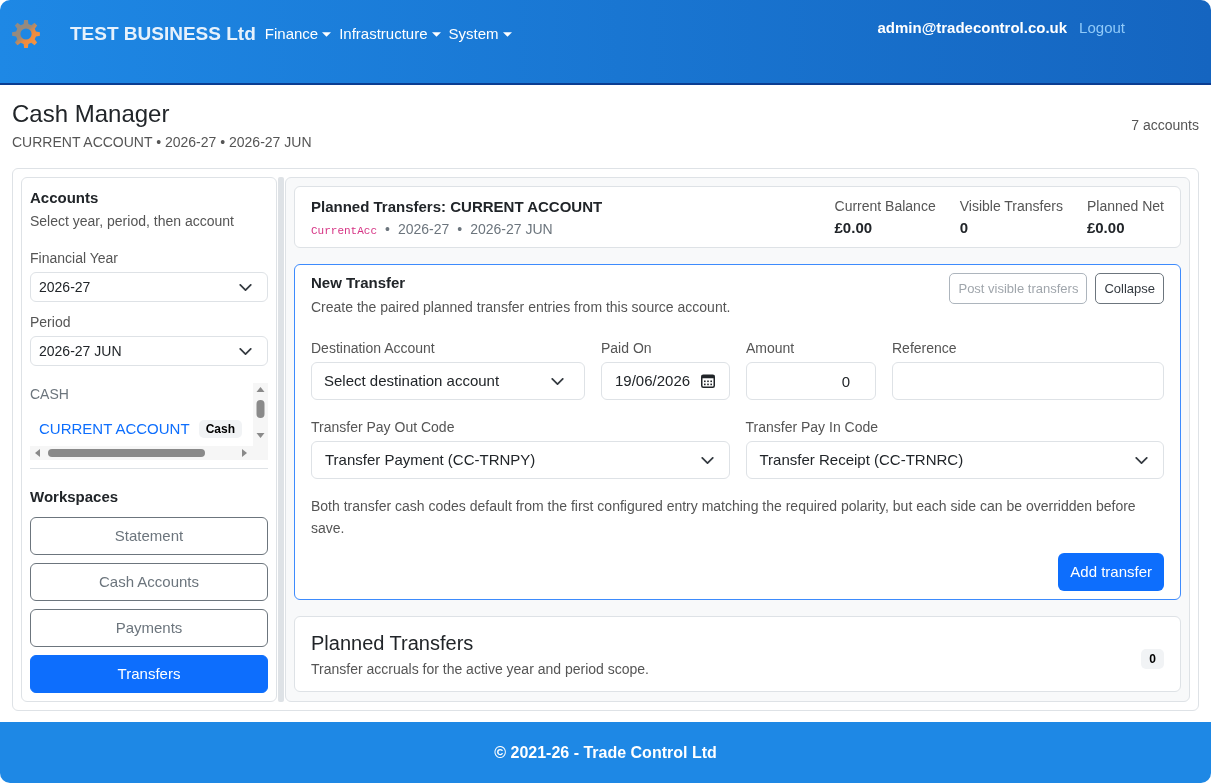 The image size is (1211, 783). Describe the element at coordinates (708, 381) in the screenshot. I see `calendar-icon` at that location.